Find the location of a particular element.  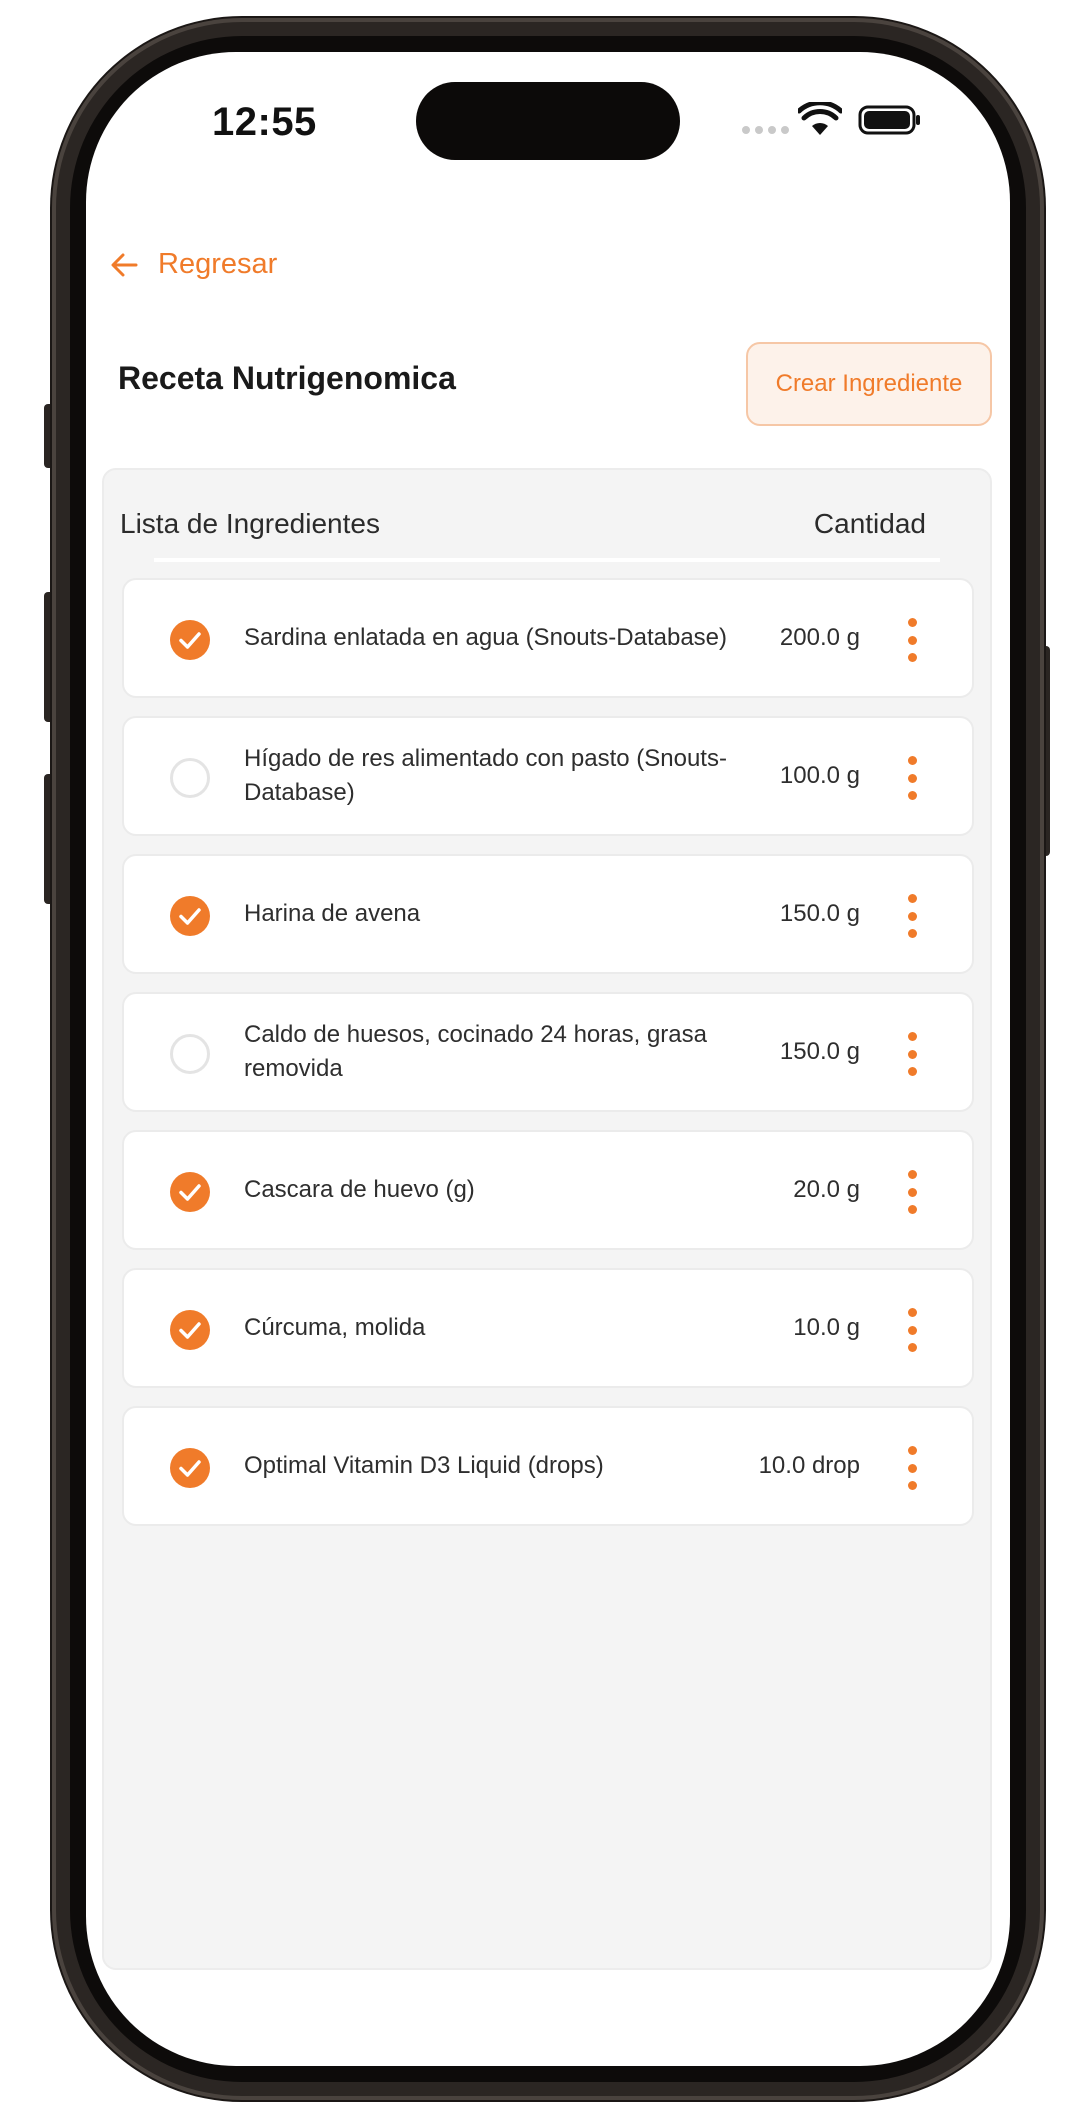

ingredient-row: Harina de avena 150.0 g is located at coordinates (548, 914).